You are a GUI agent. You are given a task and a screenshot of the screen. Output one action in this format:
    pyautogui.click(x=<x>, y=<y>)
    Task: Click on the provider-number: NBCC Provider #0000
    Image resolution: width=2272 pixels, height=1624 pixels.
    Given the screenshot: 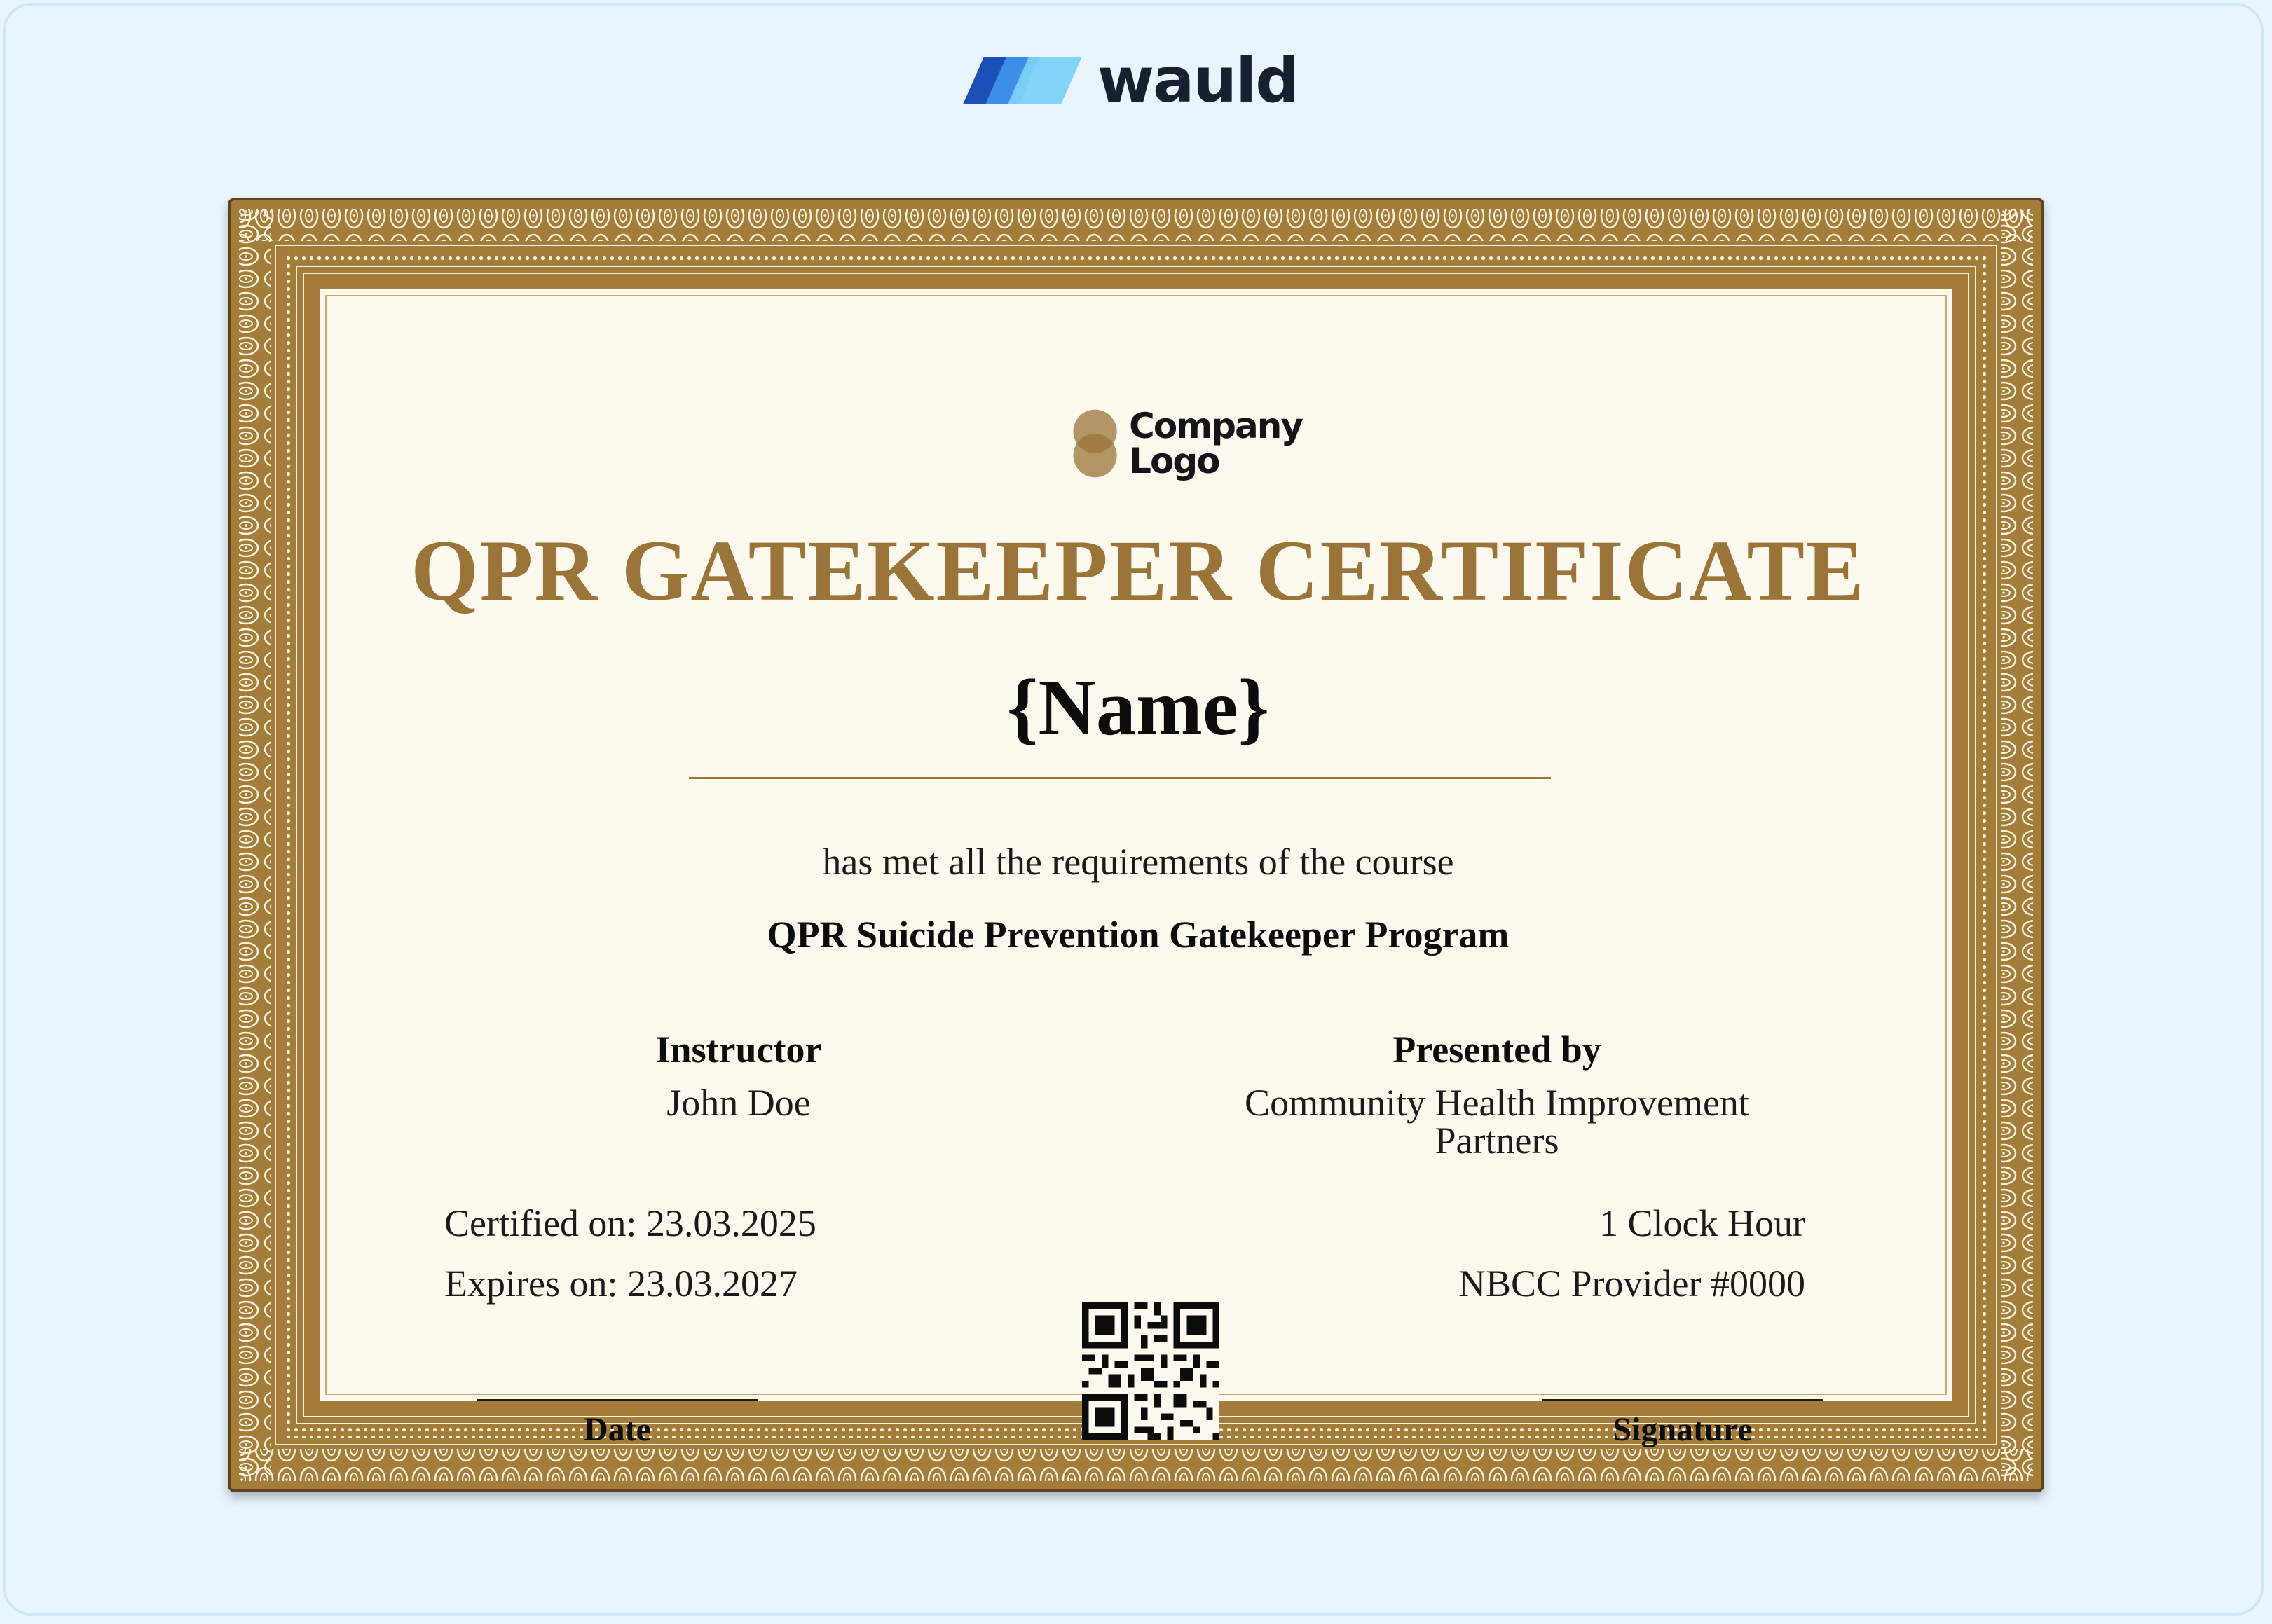 What is the action you would take?
    pyautogui.click(x=1631, y=1283)
    